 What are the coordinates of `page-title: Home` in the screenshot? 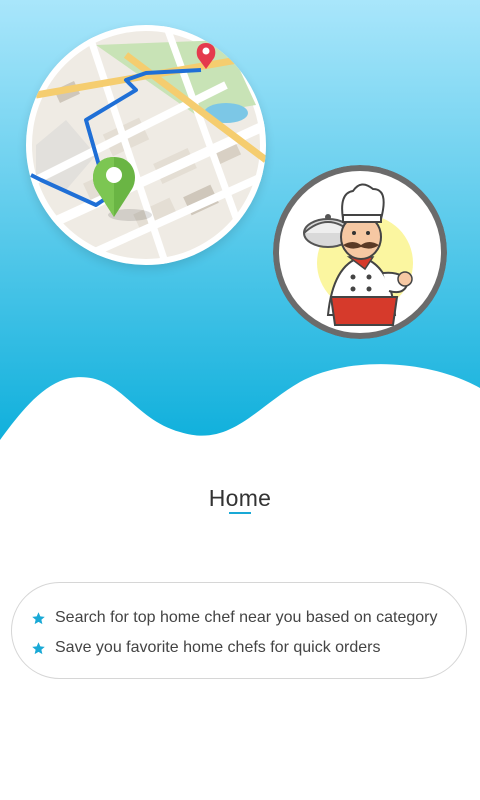 It's located at (240, 498).